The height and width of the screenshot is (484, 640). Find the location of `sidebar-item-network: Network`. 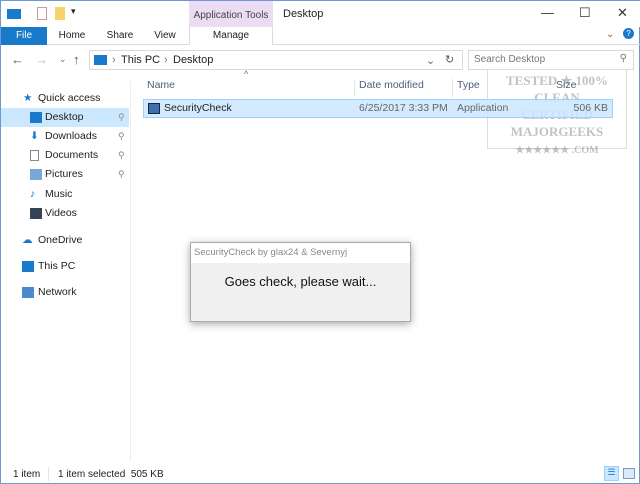

sidebar-item-network: Network is located at coordinates (65, 292).